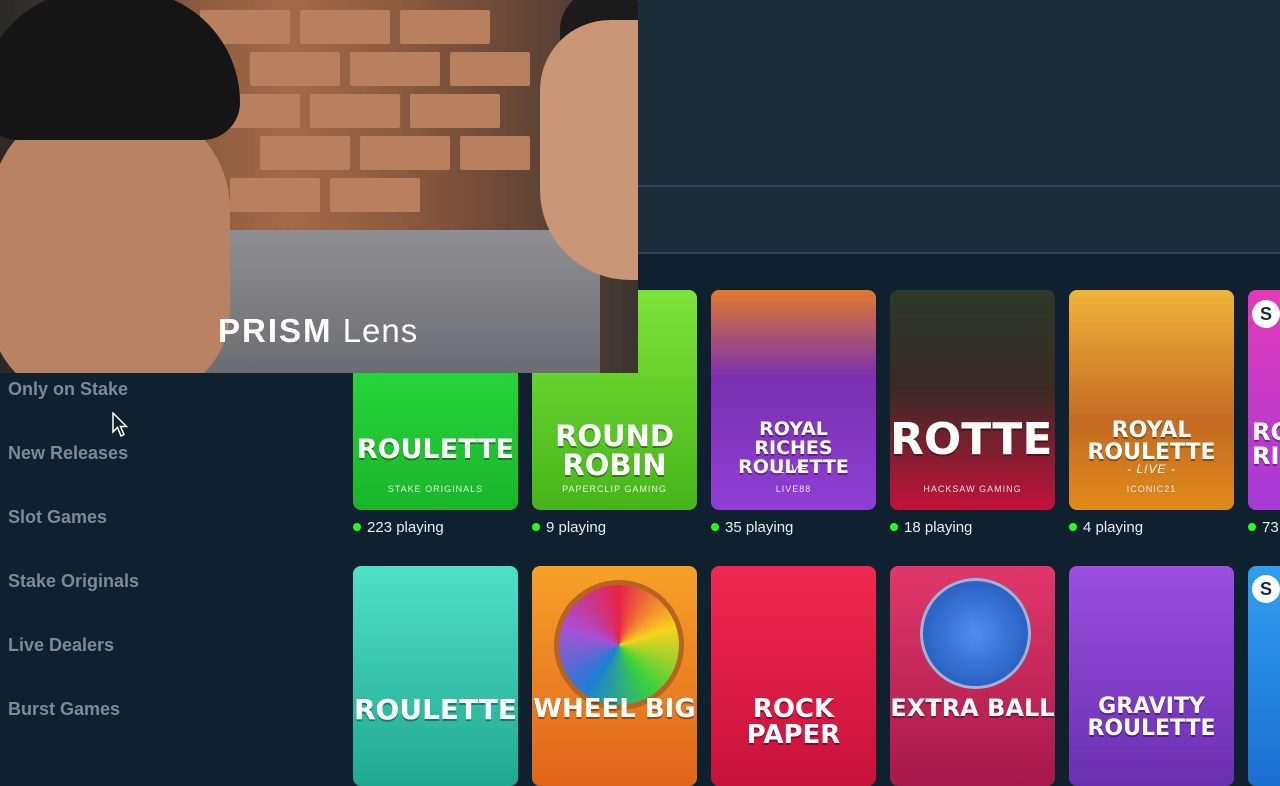 This screenshot has width=1280, height=786. Describe the element at coordinates (614, 489) in the screenshot. I see `game-provider: PAPERCLIP GAMING` at that location.